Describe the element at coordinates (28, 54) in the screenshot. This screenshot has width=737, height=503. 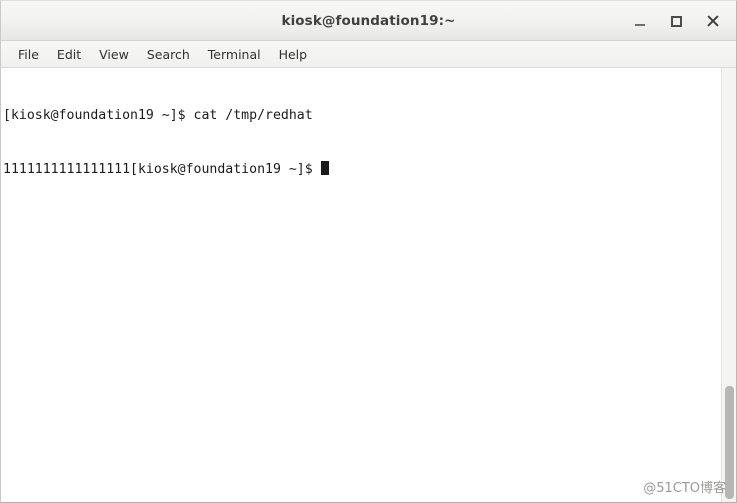
I see `menu-item-file: File` at that location.